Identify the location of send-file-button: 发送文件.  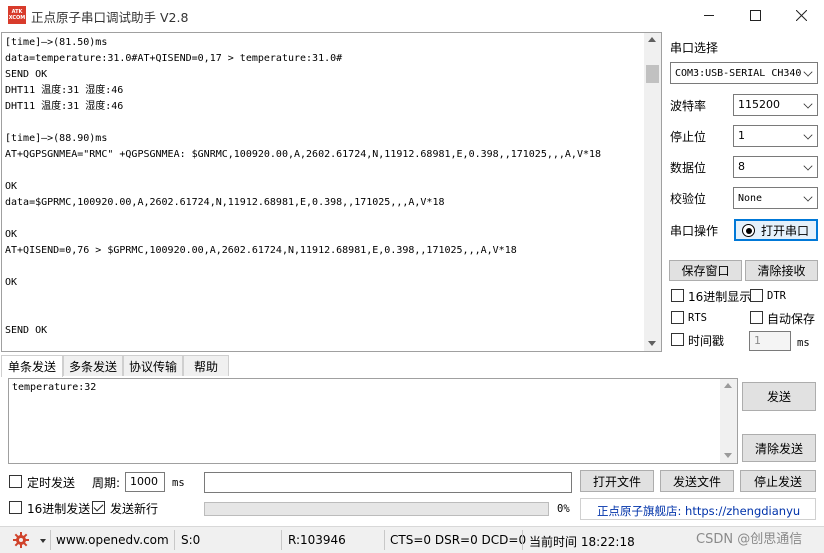
(697, 481).